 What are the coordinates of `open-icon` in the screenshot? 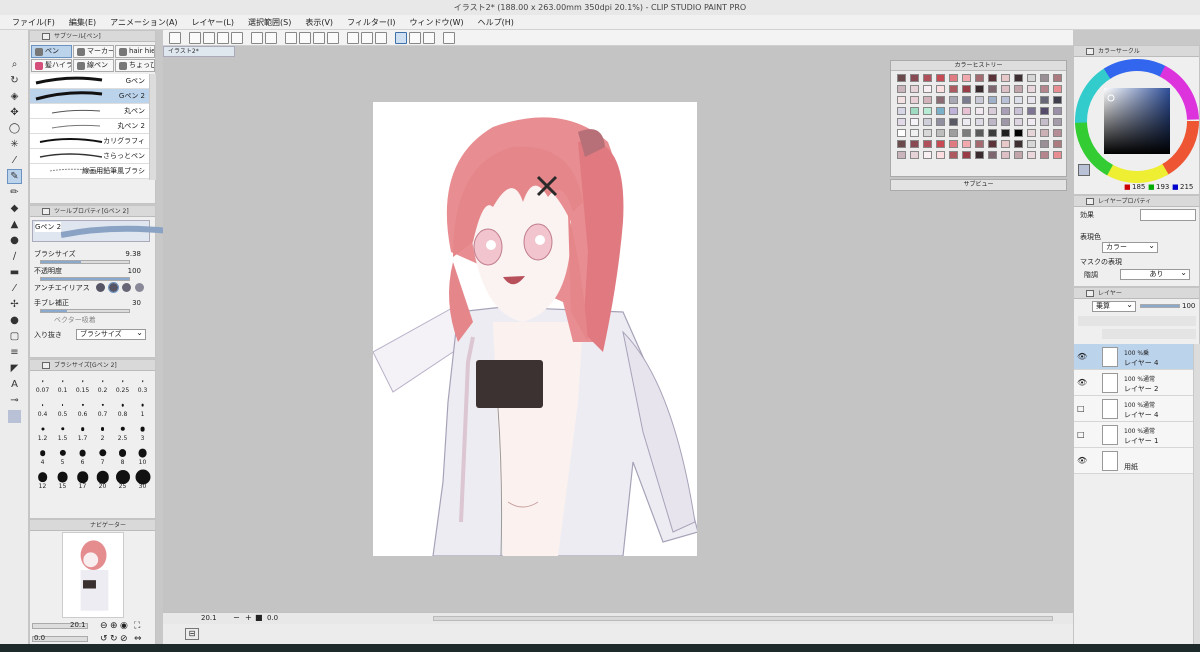 It's located at (209, 38).